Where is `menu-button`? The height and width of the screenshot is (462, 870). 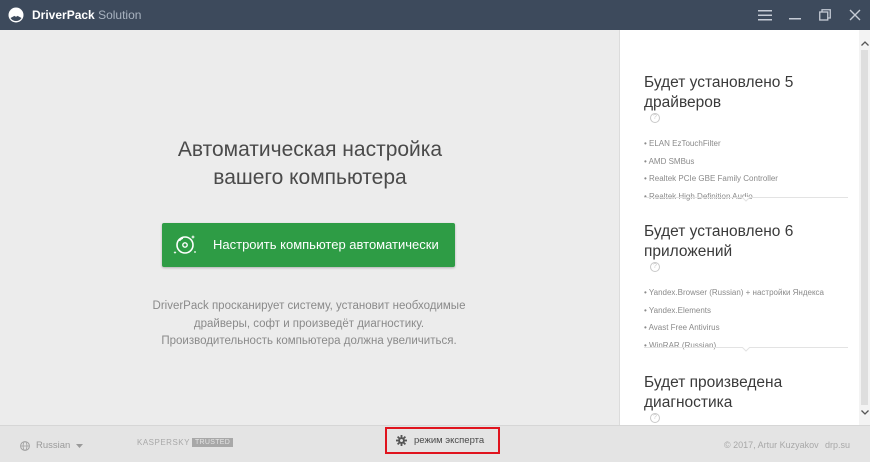 menu-button is located at coordinates (765, 15).